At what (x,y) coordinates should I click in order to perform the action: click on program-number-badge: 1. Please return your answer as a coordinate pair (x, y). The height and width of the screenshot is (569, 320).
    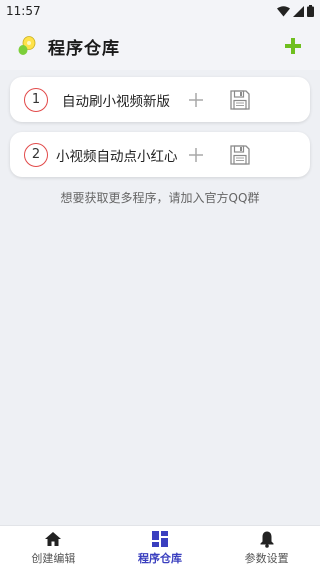
    Looking at the image, I should click on (36, 99).